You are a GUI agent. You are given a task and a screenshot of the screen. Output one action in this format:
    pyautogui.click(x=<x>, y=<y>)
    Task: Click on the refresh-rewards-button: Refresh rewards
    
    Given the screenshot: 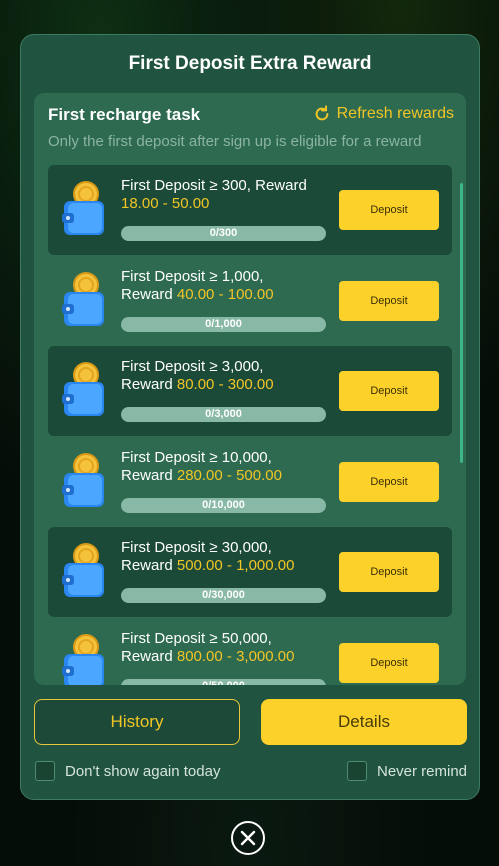 What is the action you would take?
    pyautogui.click(x=383, y=114)
    